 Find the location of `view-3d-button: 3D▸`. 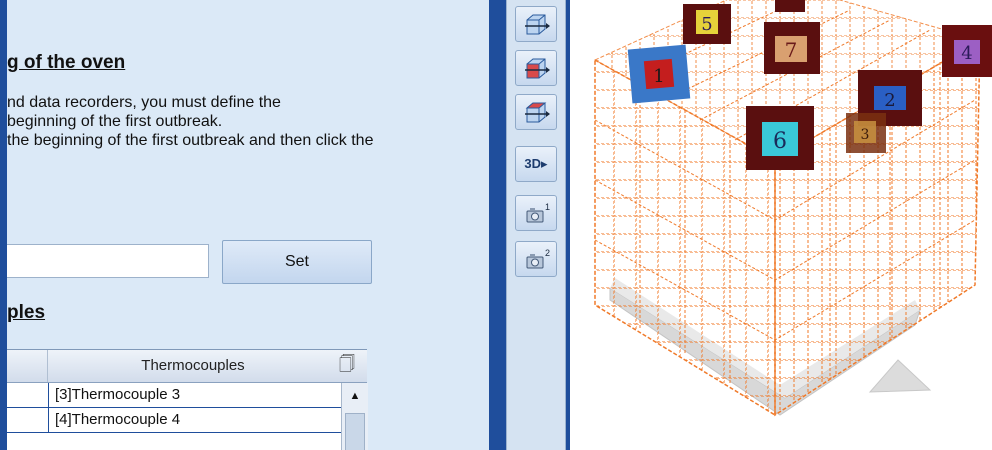

view-3d-button: 3D▸ is located at coordinates (536, 164).